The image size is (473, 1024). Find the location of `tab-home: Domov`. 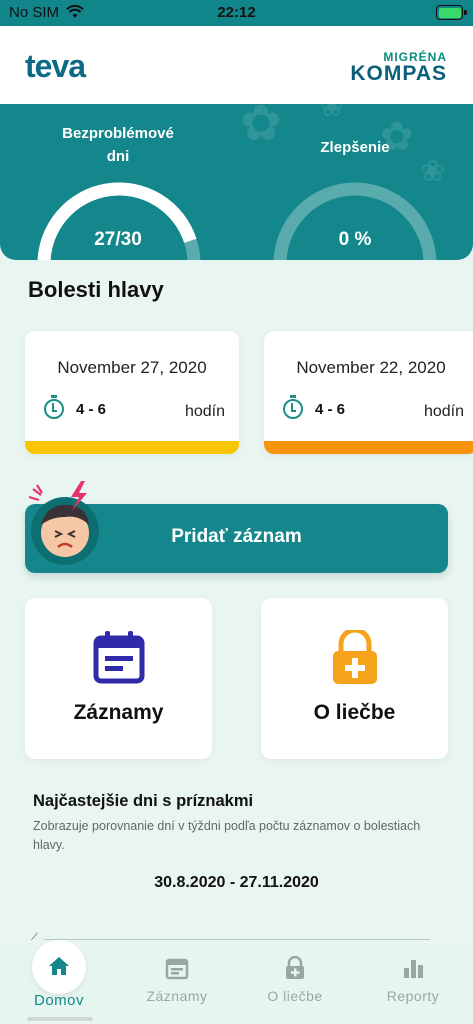

tab-home: Domov is located at coordinates (59, 982).